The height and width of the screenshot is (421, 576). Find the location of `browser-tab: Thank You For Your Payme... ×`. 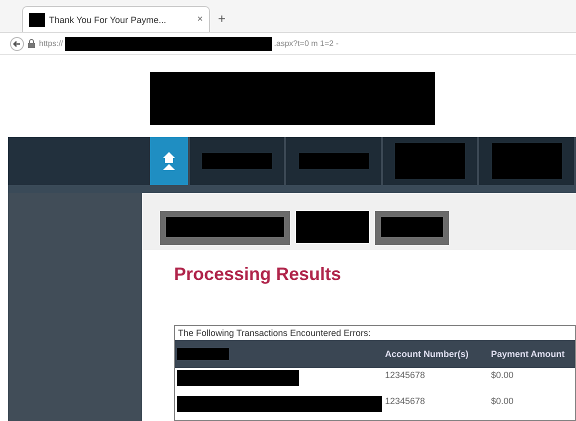

browser-tab: Thank You For Your Payme... × is located at coordinates (116, 19).